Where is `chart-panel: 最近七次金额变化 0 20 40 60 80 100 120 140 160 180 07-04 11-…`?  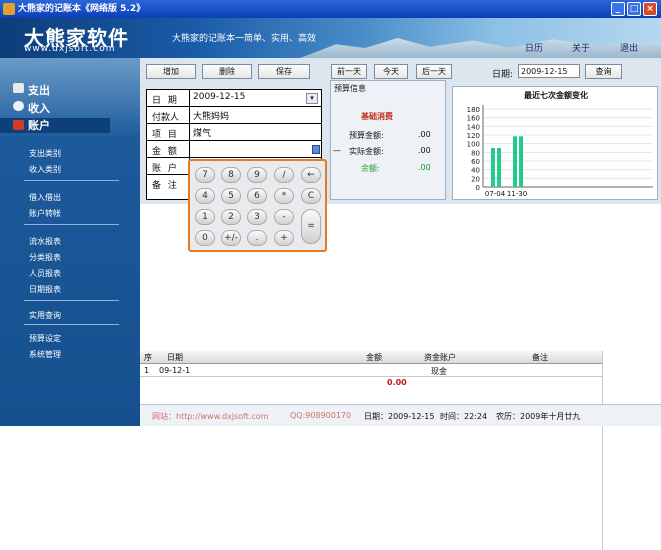 chart-panel: 最近七次金额变化 0 20 40 60 80 100 120 140 160 180 07-04 11-… is located at coordinates (555, 143).